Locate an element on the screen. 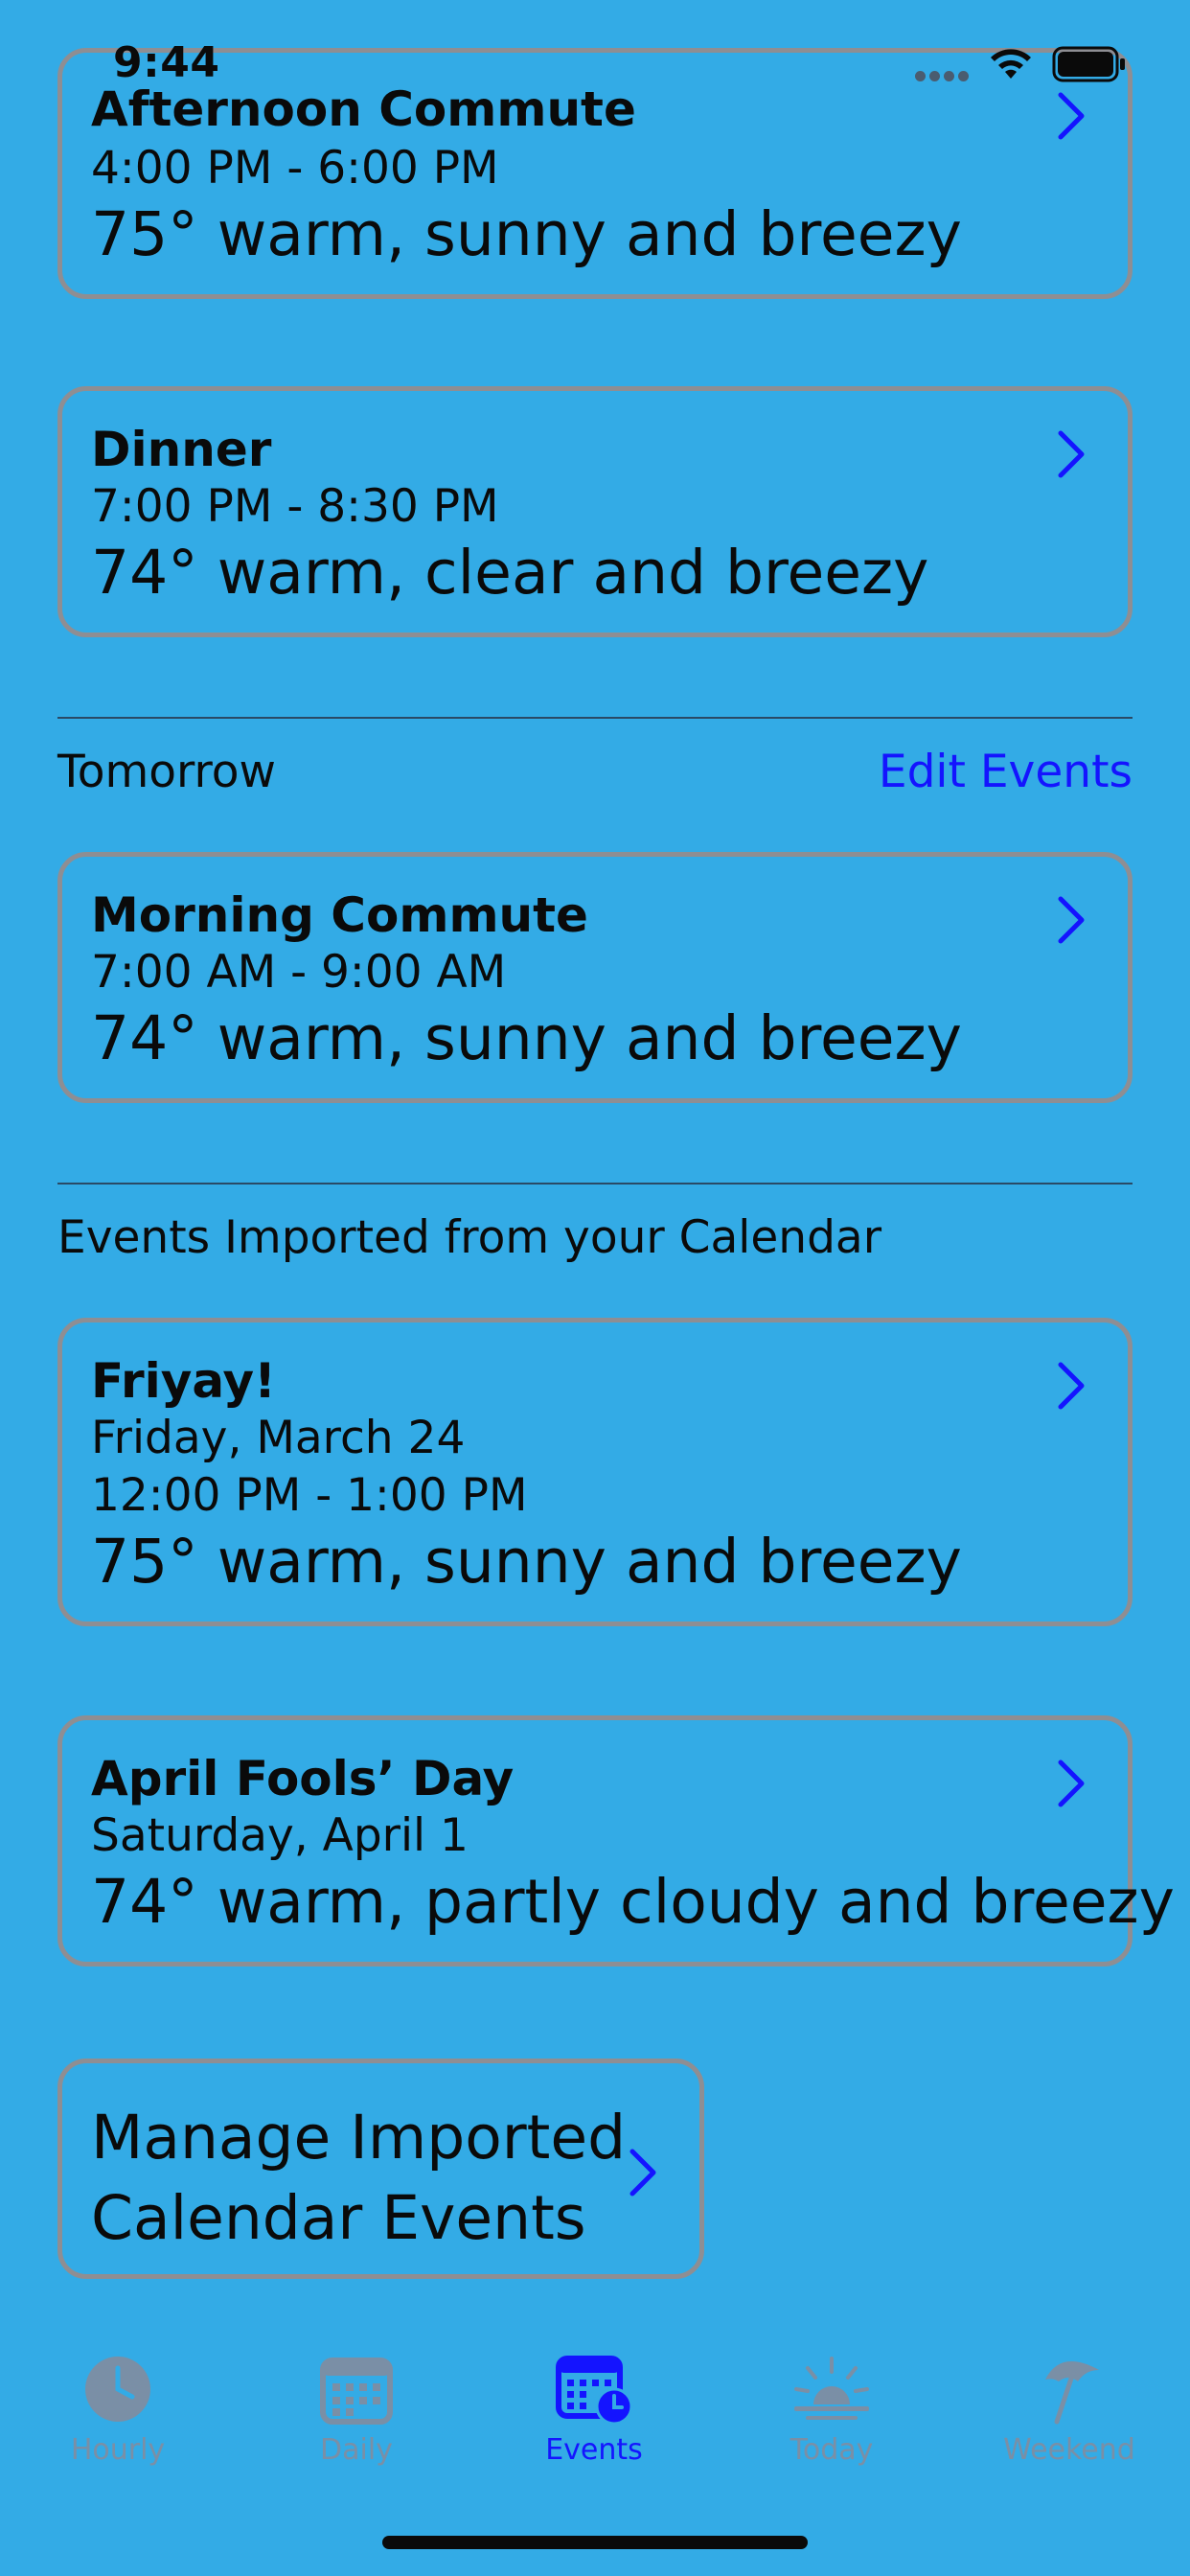 The width and height of the screenshot is (1190, 2576). tab-label: Daily is located at coordinates (357, 2450).